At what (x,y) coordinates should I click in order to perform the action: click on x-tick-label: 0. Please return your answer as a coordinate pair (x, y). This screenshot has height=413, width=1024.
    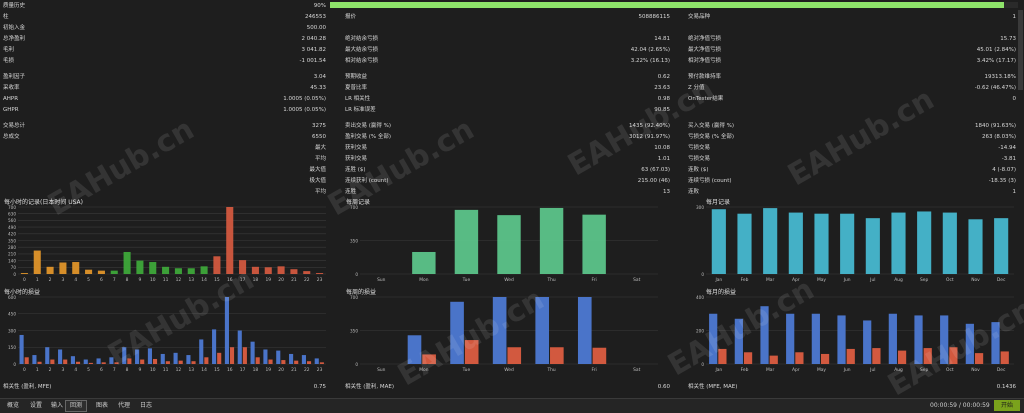
    Looking at the image, I should click on (24, 370).